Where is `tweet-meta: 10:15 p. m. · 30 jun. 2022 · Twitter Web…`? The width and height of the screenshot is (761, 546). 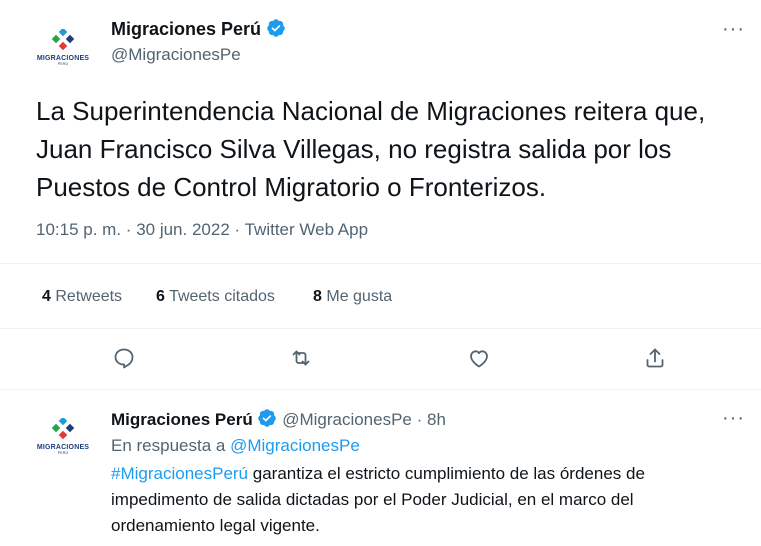
tweet-meta: 10:15 p. m. · 30 jun. 2022 · Twitter Web… is located at coordinates (202, 230).